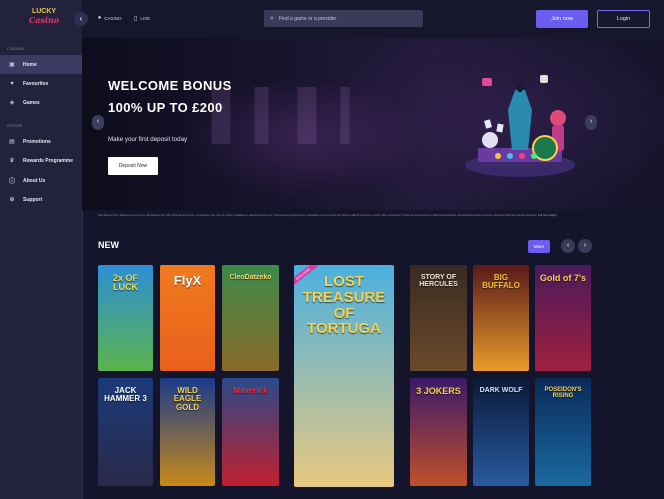  What do you see at coordinates (438, 391) in the screenshot?
I see `game-title: 3 JOKERS` at bounding box center [438, 391].